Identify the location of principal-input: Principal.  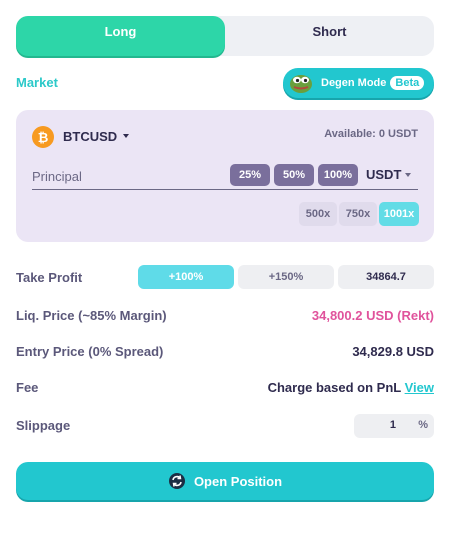
(57, 176).